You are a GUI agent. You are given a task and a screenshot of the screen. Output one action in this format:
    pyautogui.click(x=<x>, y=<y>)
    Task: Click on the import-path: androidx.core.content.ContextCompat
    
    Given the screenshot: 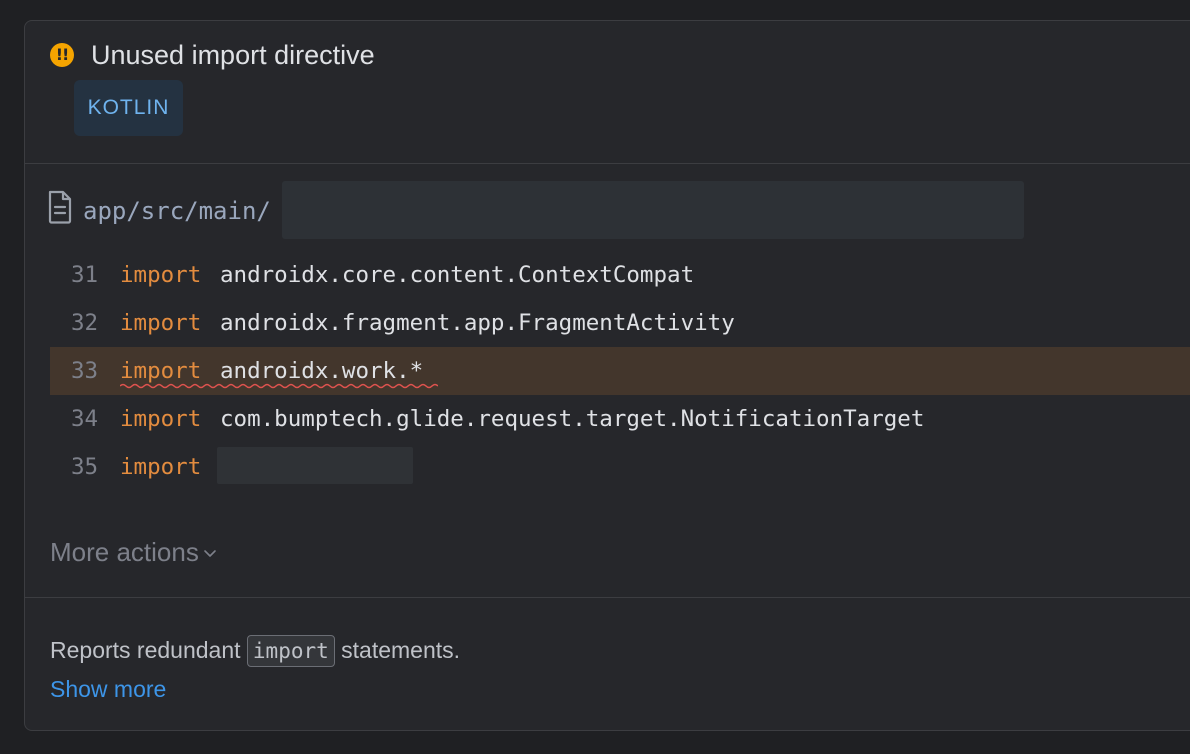 What is the action you would take?
    pyautogui.click(x=457, y=275)
    